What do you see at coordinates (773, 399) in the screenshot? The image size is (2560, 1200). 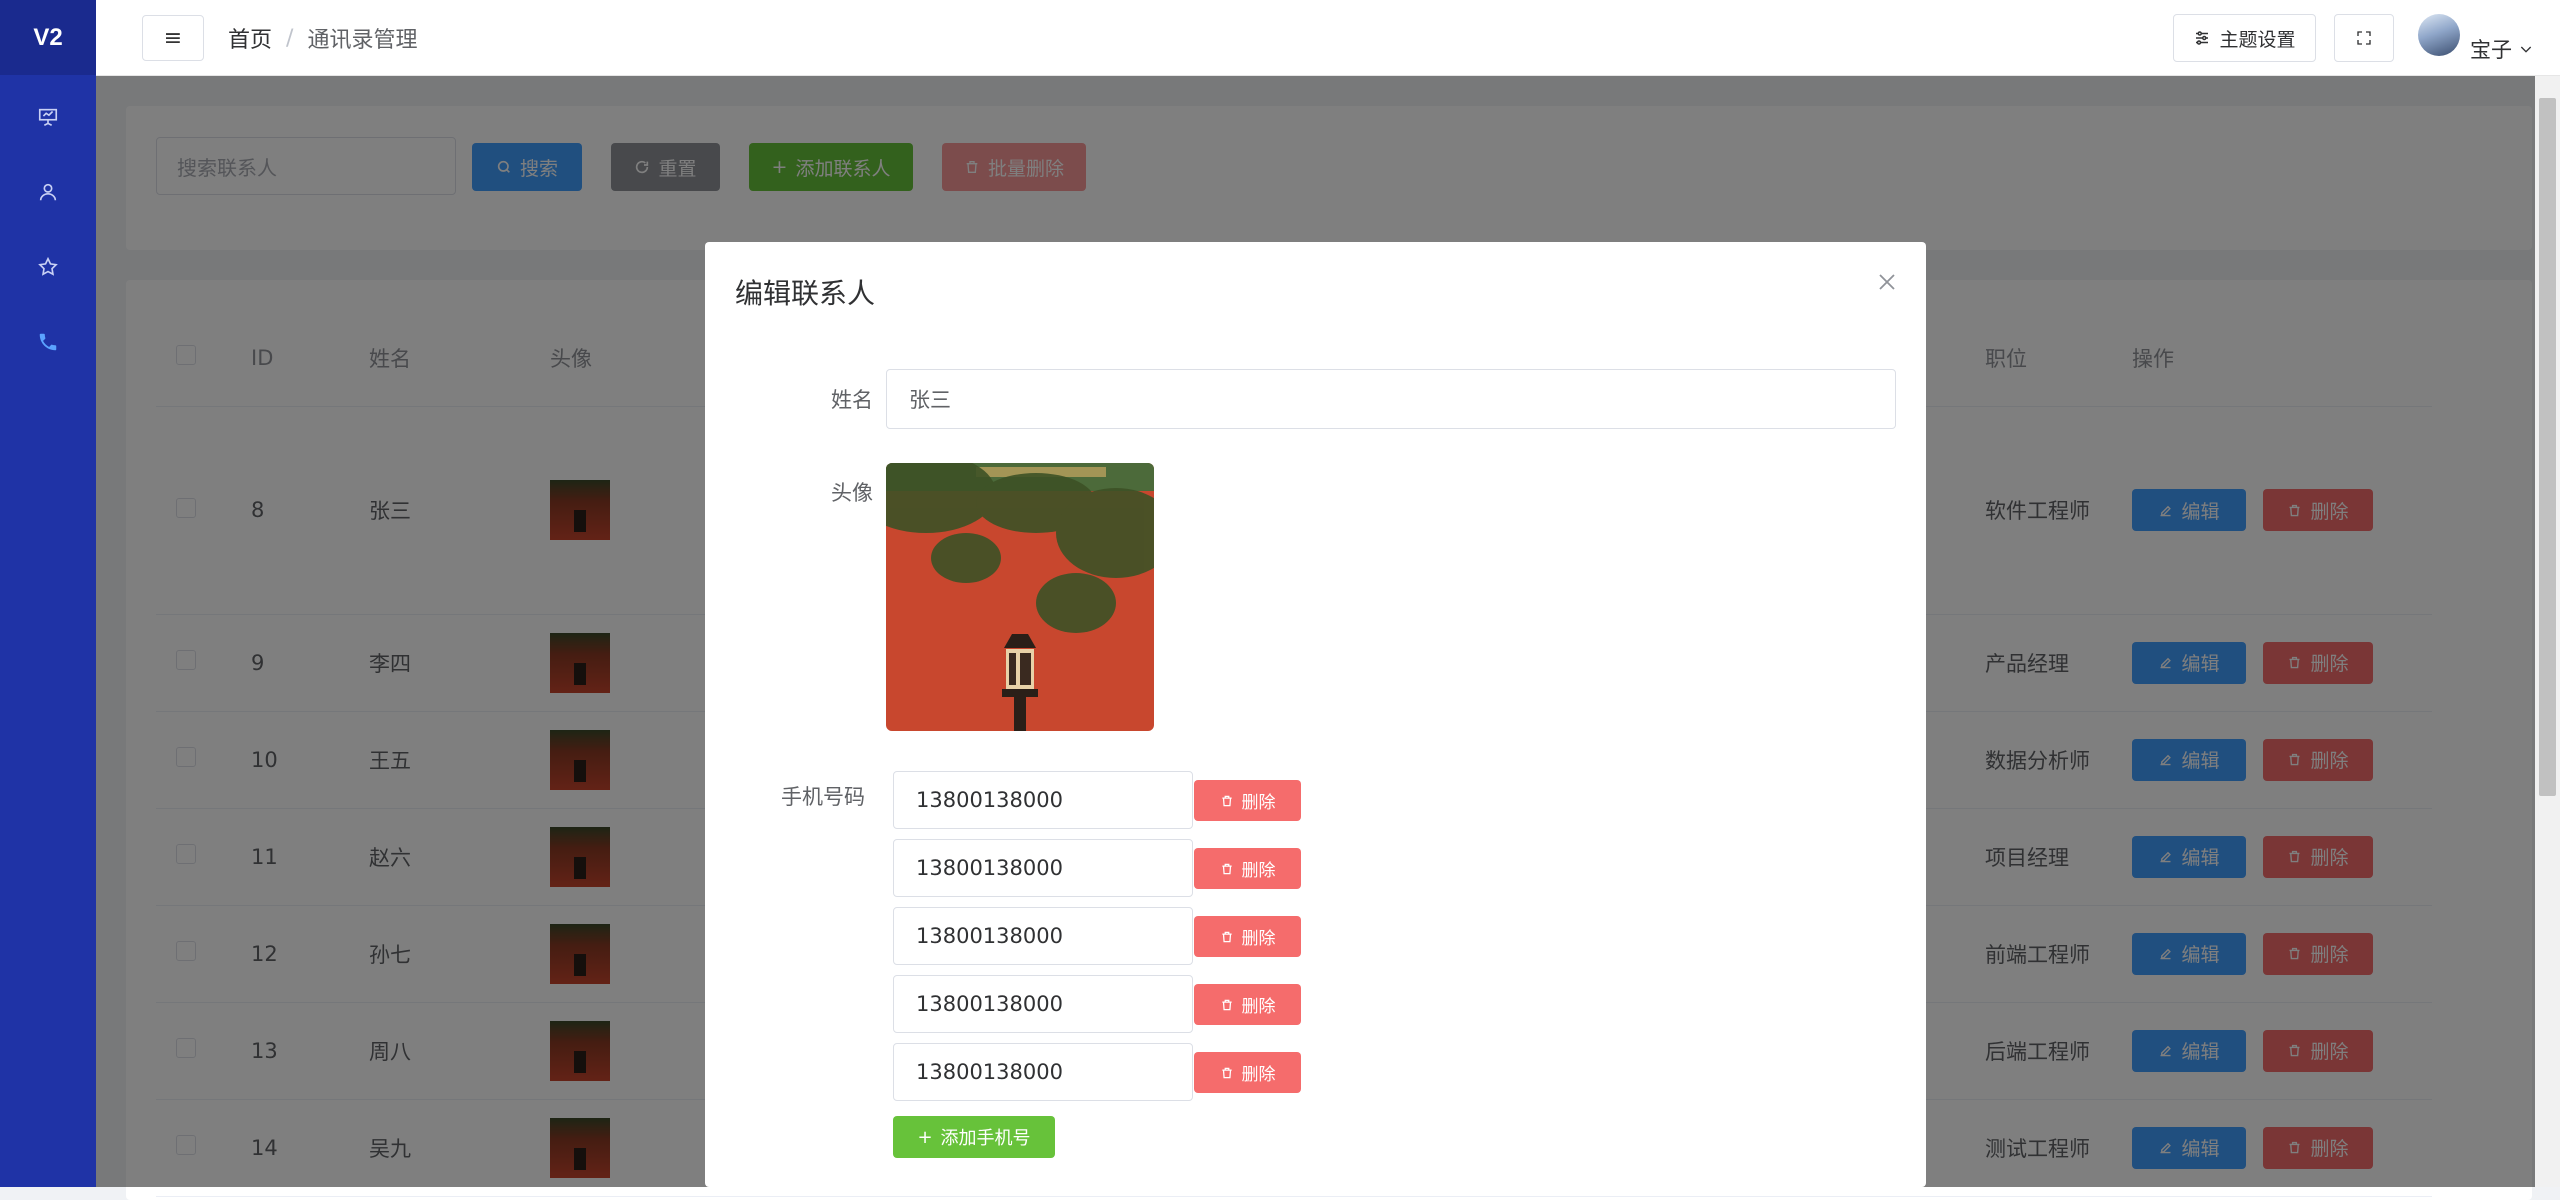 I see `name-field-label: 姓名` at bounding box center [773, 399].